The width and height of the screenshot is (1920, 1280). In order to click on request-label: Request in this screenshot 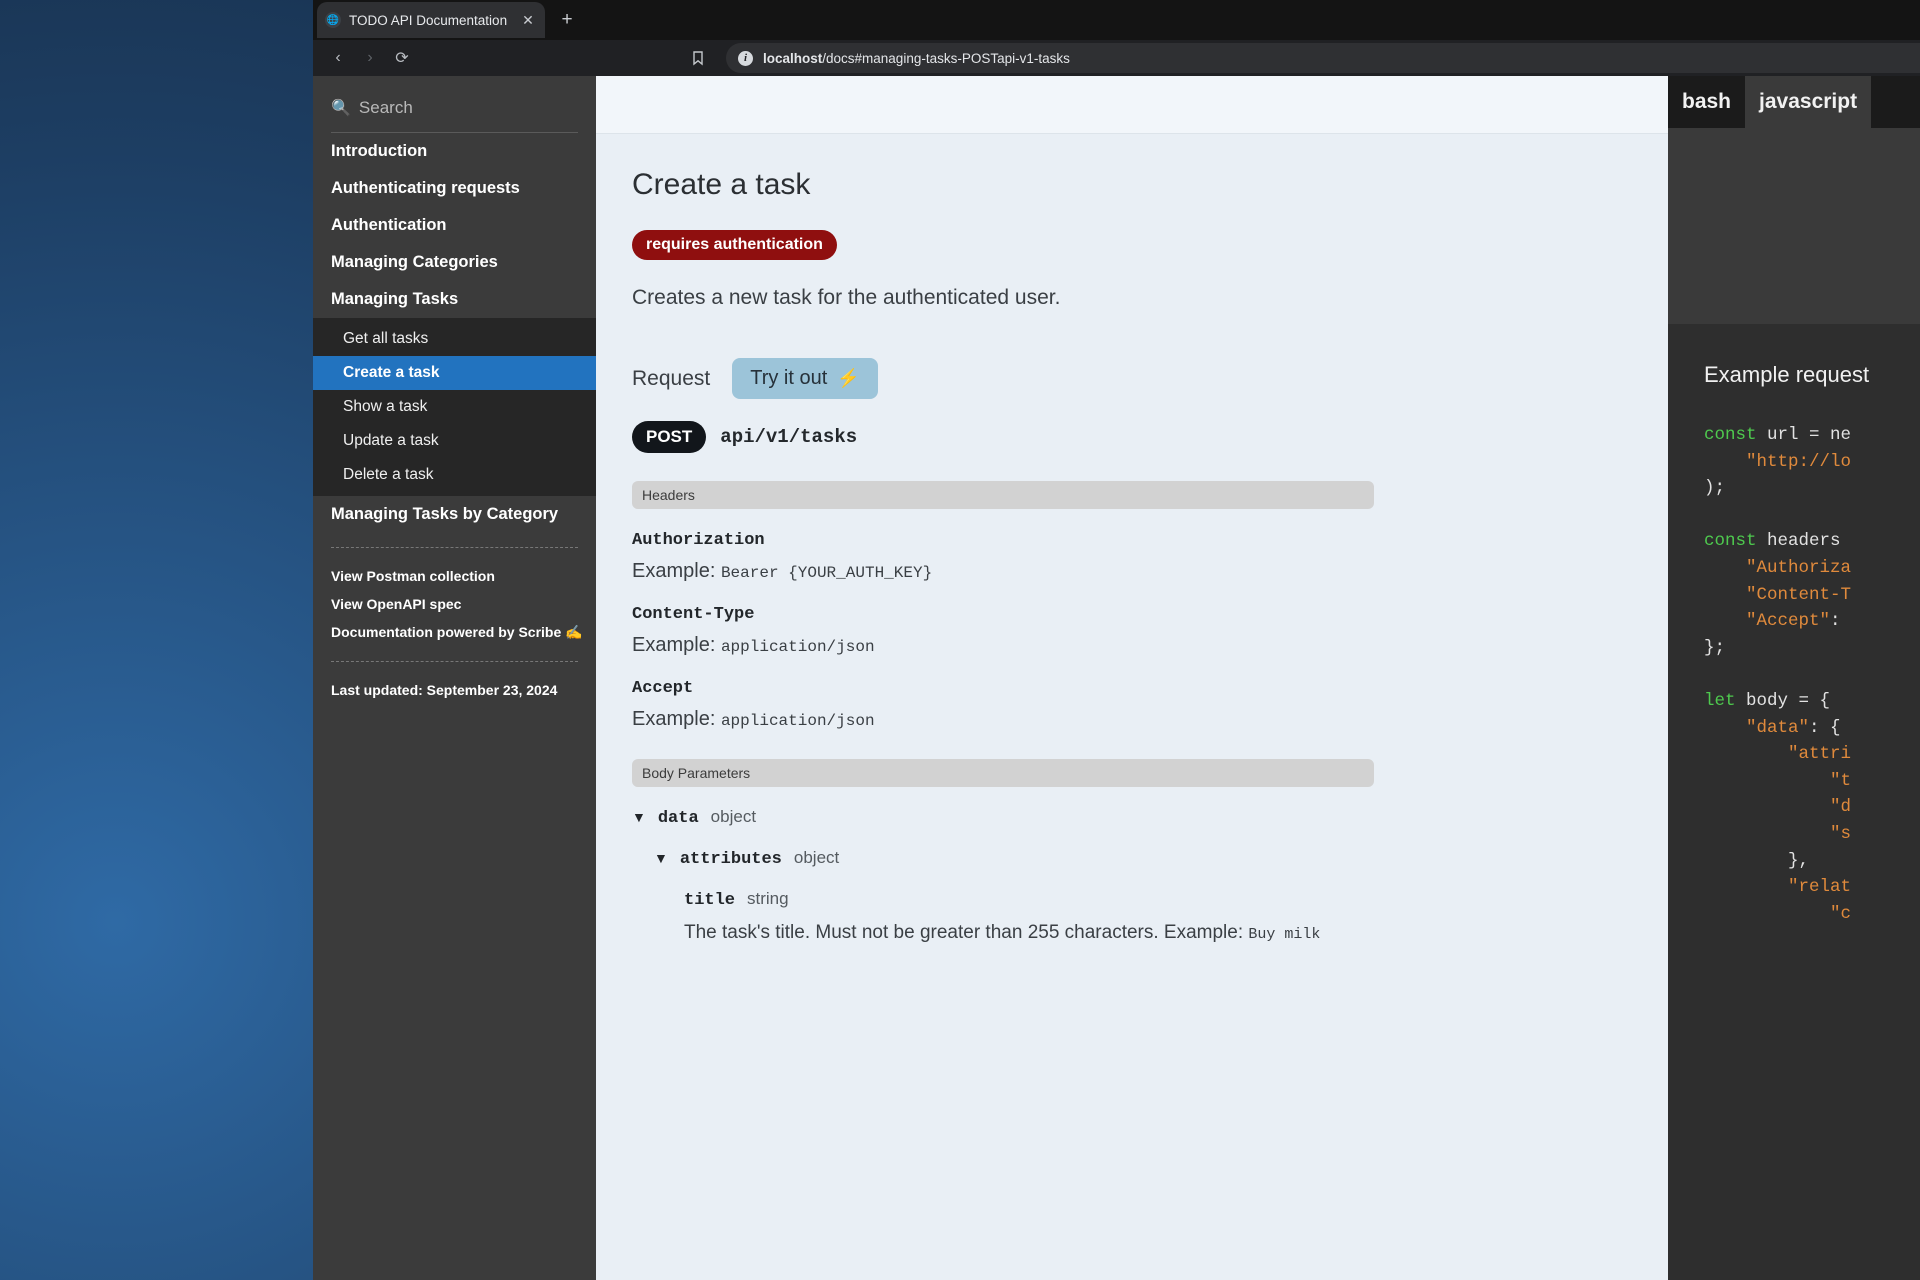, I will do `click(671, 378)`.